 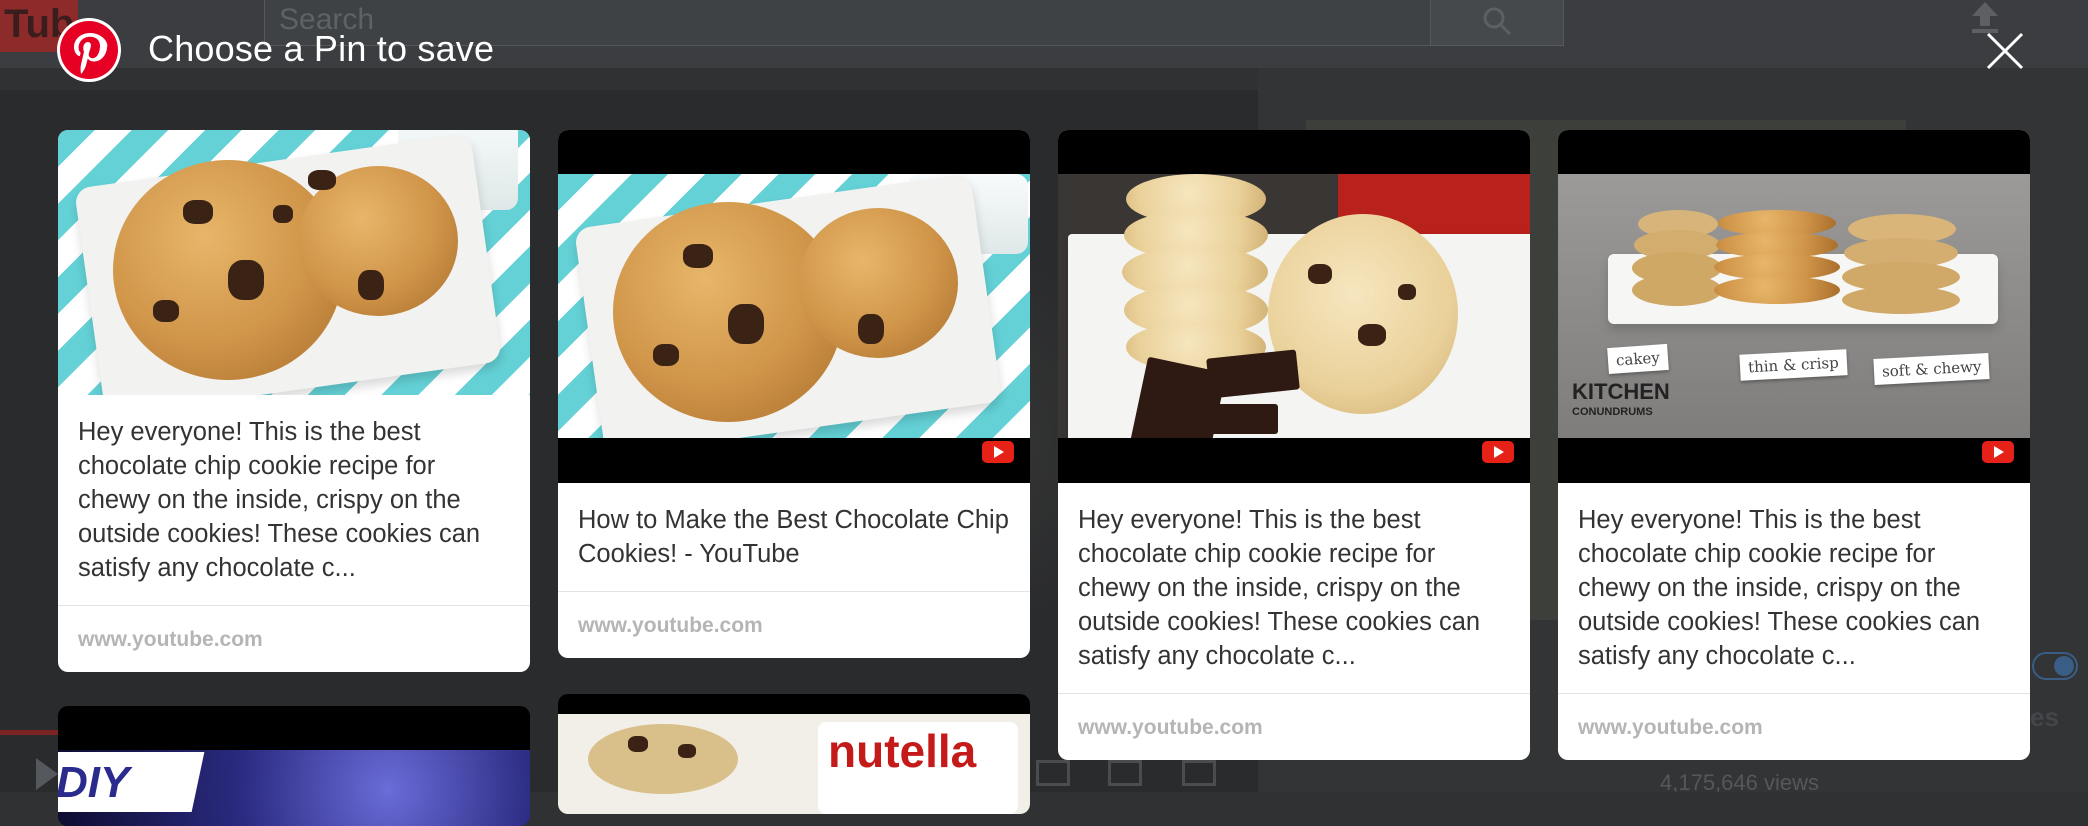 I want to click on autoplay-toggle, so click(x=2055, y=666).